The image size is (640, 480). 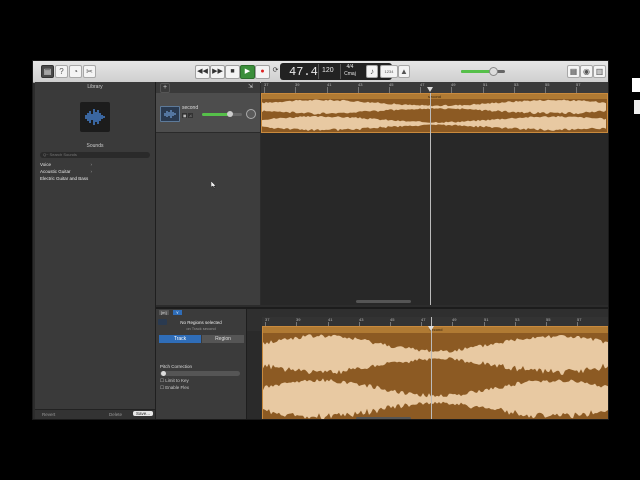 I want to click on delete-button: Delete, so click(x=115, y=414).